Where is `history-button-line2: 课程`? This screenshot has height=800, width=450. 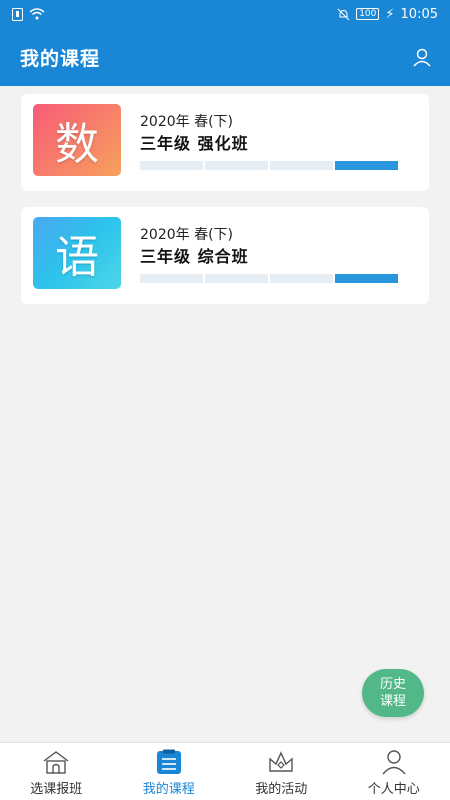 history-button-line2: 课程 is located at coordinates (392, 701).